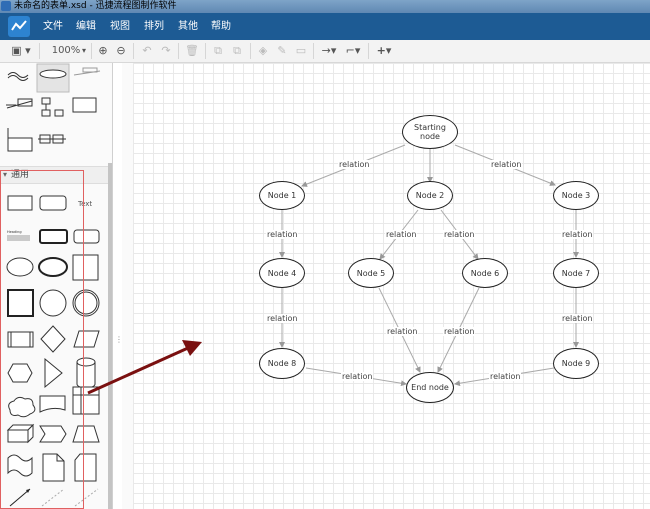 The width and height of the screenshot is (650, 509). Describe the element at coordinates (282, 273) in the screenshot. I see `node-4: Node 4` at that location.